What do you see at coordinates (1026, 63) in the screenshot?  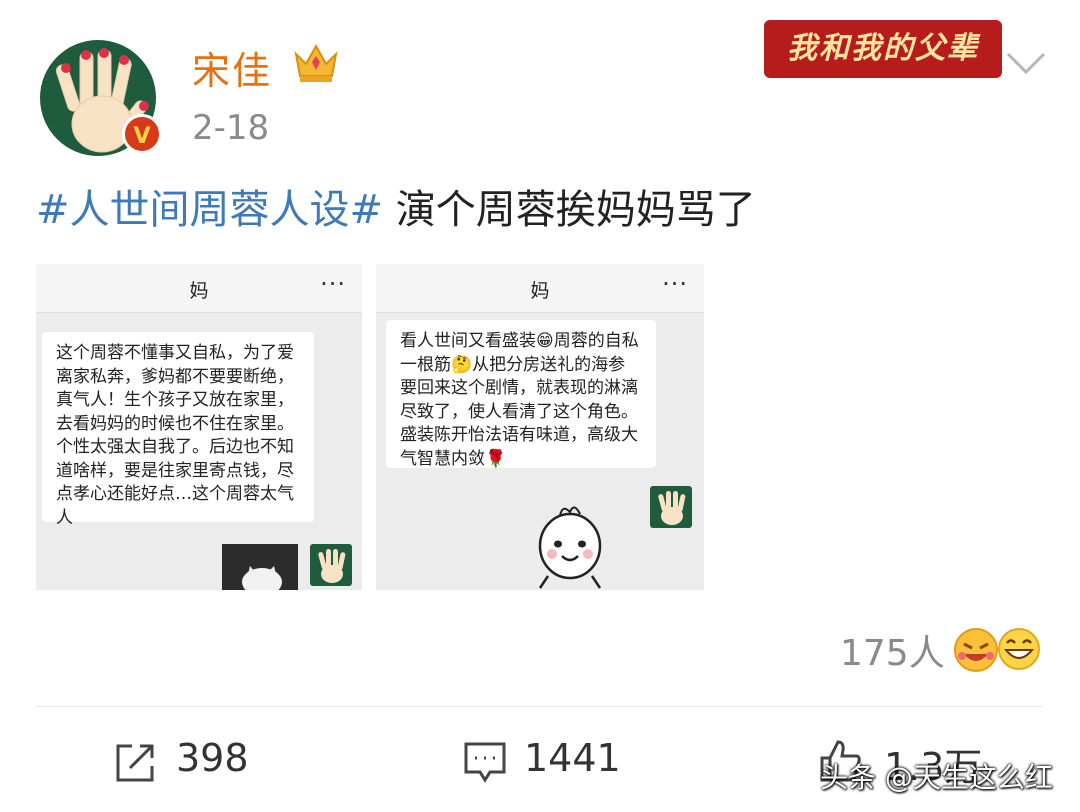 I see `chevron-down-icon` at bounding box center [1026, 63].